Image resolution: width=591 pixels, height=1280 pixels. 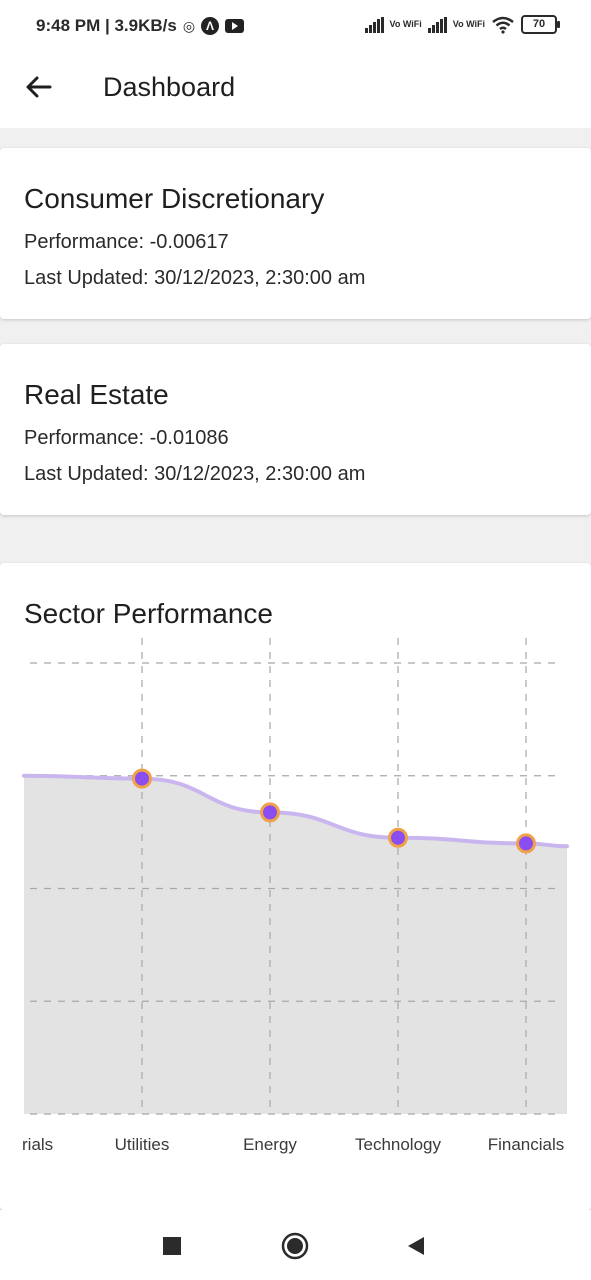 I want to click on arrow-left-icon, so click(x=39, y=87).